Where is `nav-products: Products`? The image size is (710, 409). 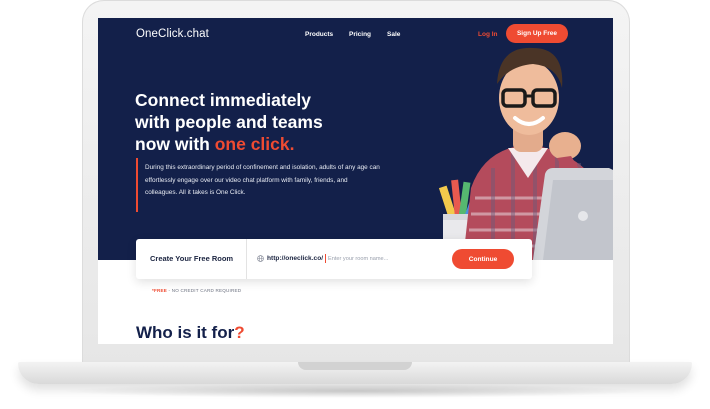
nav-products: Products is located at coordinates (319, 34).